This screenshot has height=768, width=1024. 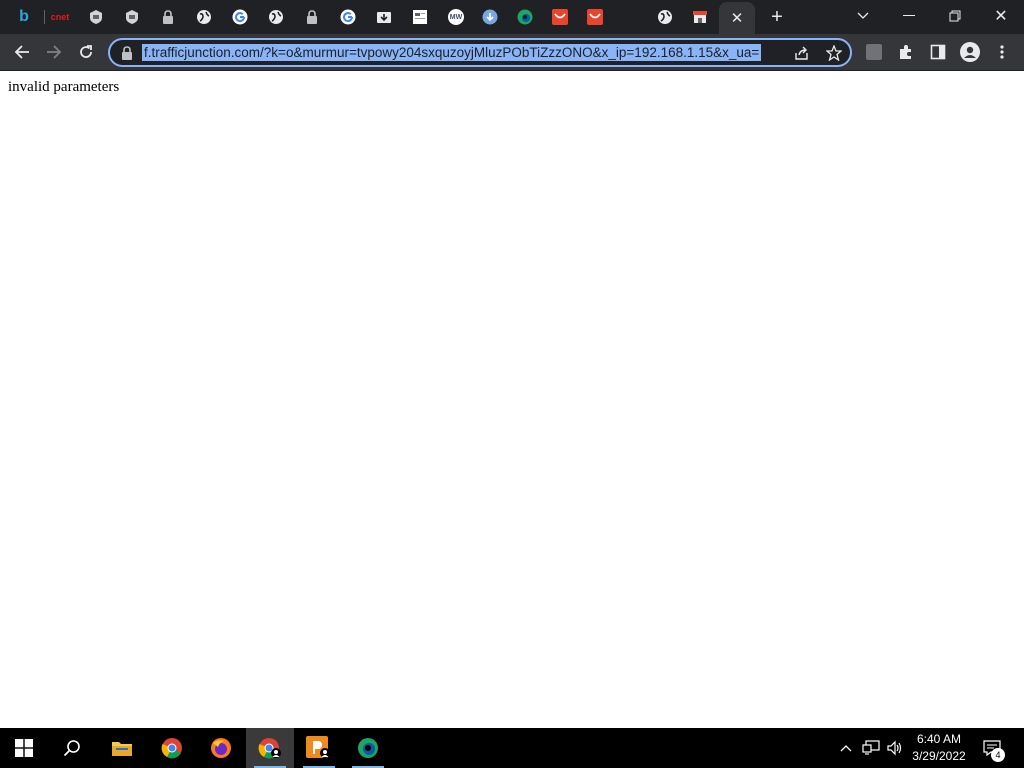 I want to click on extensions-menu-button, so click(x=906, y=52).